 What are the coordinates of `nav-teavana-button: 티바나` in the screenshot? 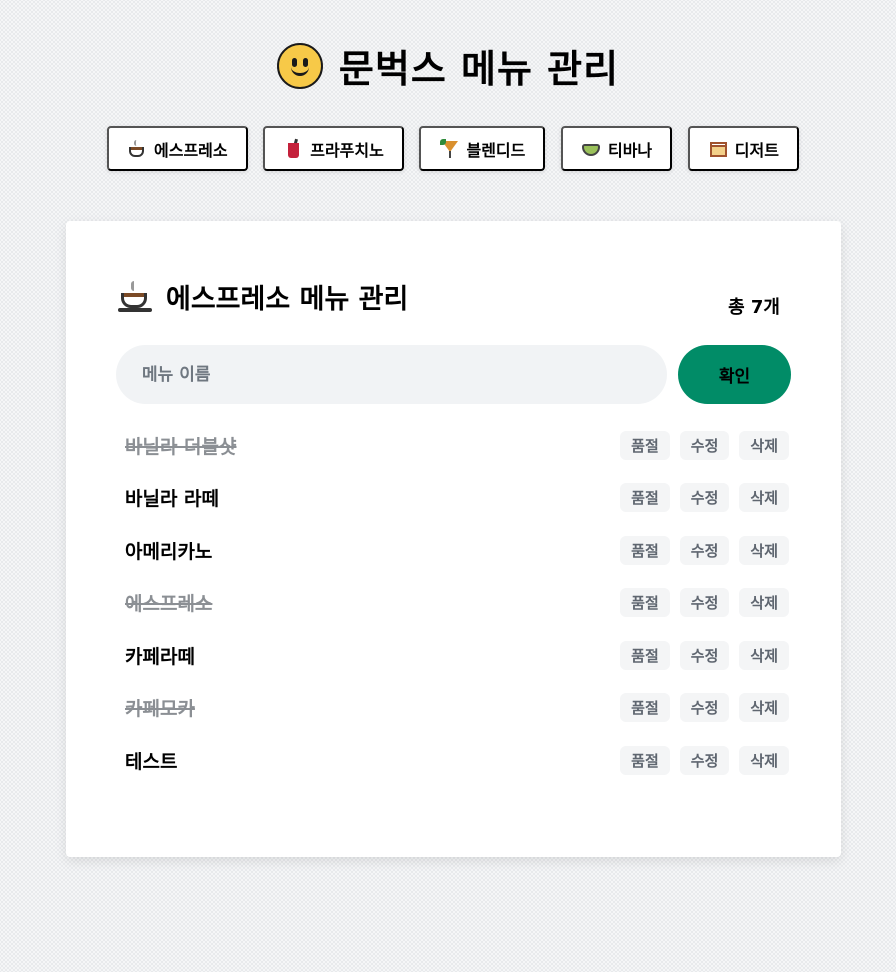 It's located at (616, 148).